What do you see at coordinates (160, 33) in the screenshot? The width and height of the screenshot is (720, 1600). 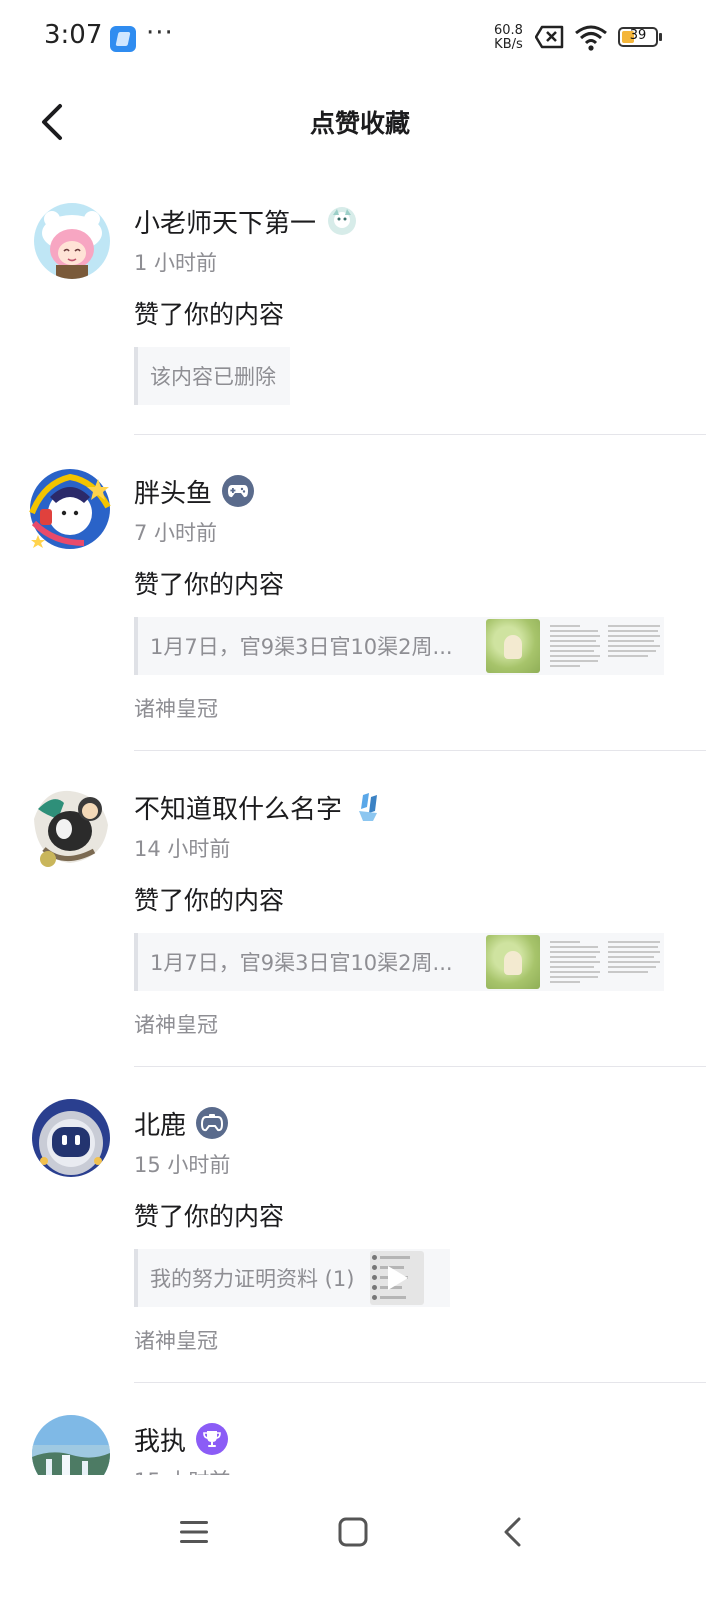 I see `more-notifications-icon: ···` at bounding box center [160, 33].